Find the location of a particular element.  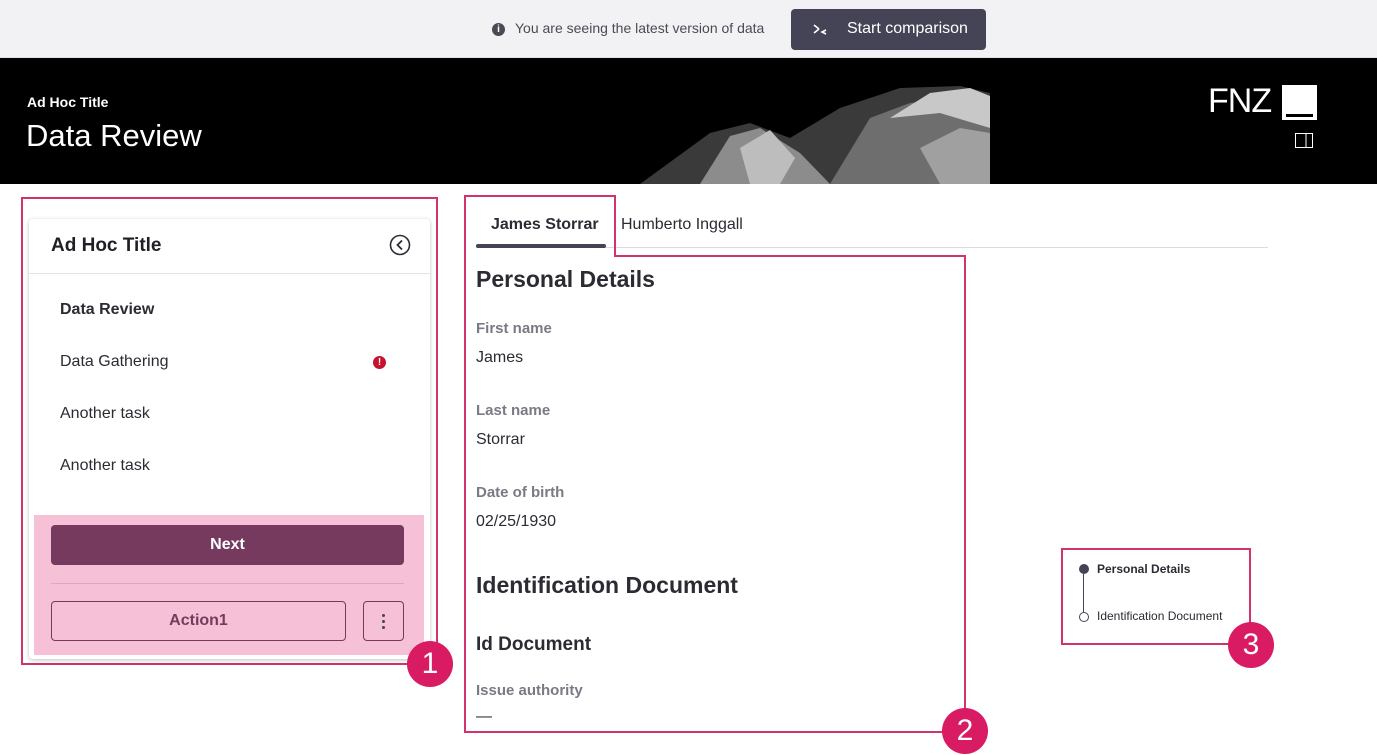

date-of-birth-value: 02/25/1930 is located at coordinates (516, 521).